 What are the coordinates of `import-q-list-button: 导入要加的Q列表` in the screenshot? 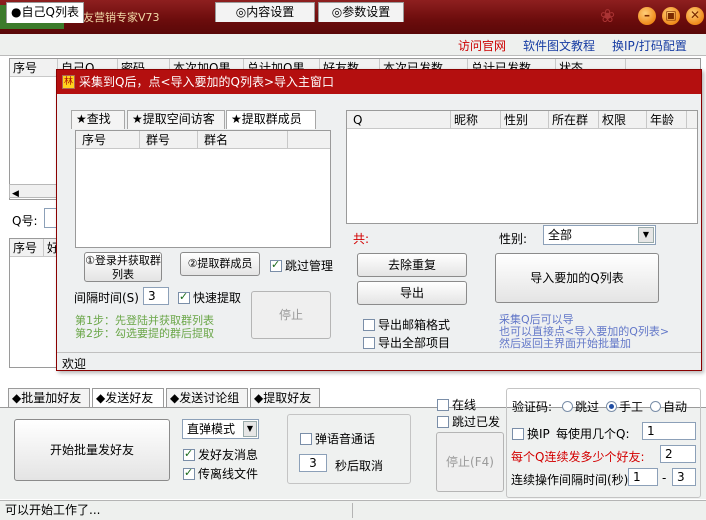 It's located at (577, 278).